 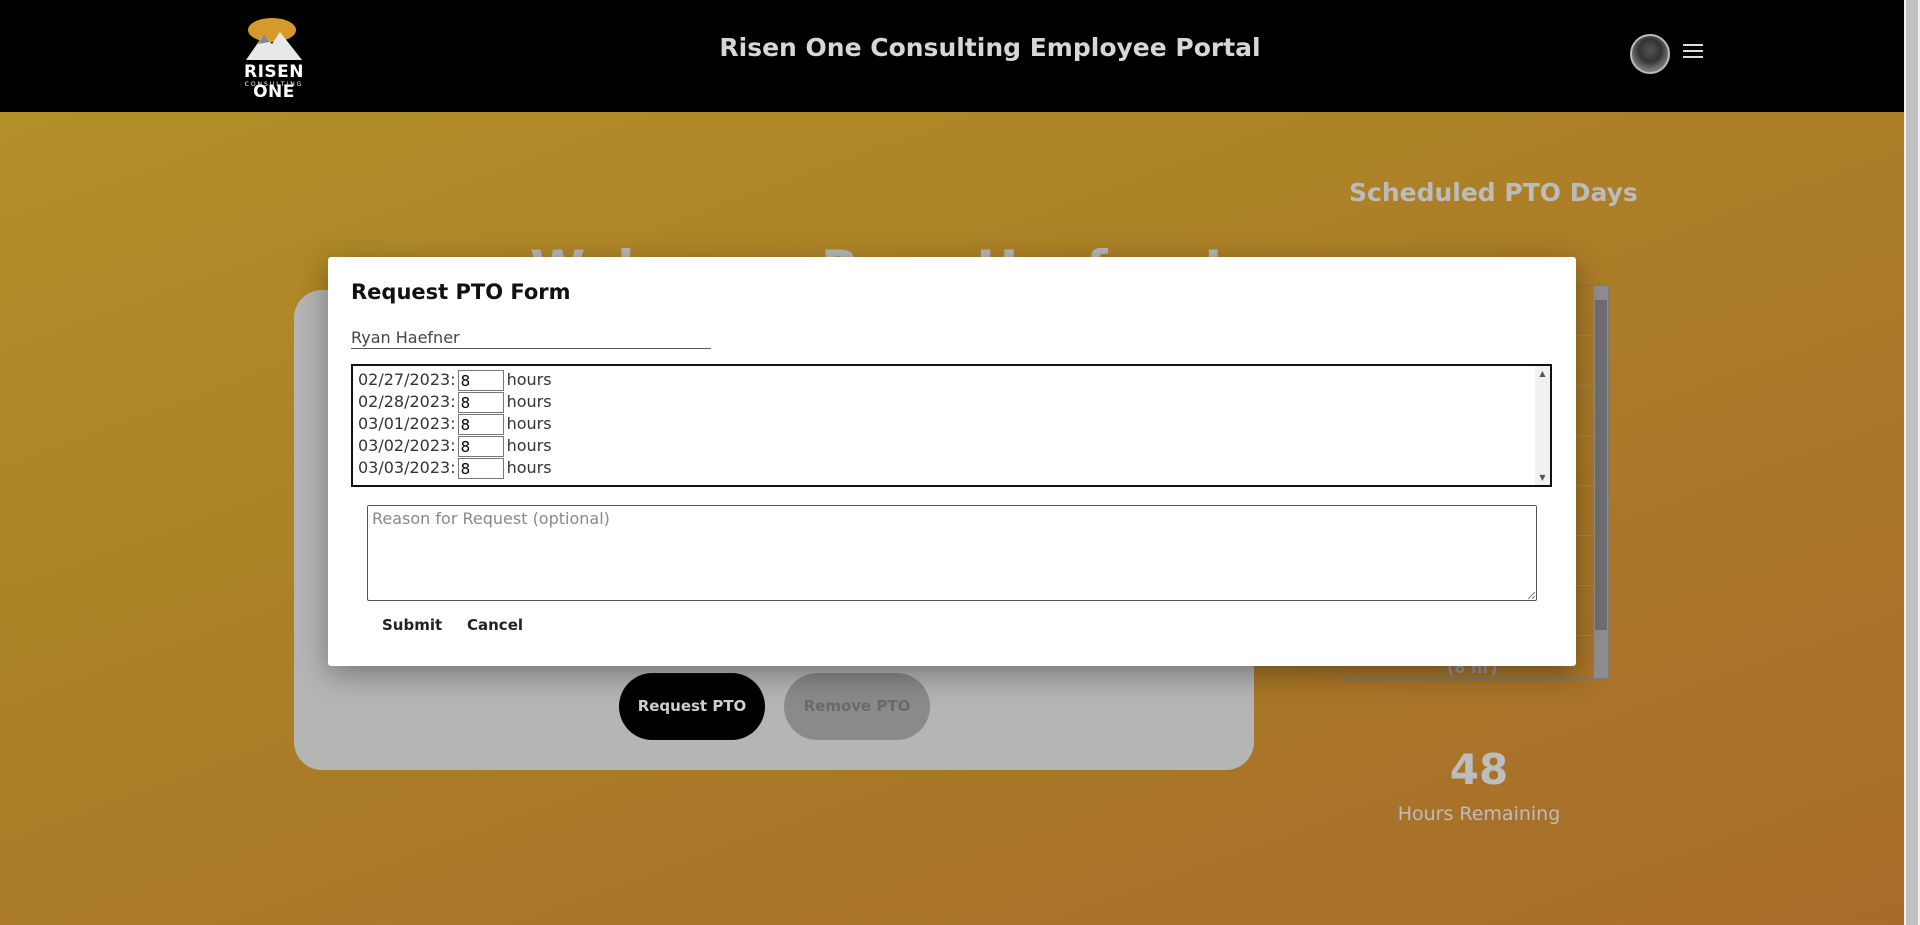 What do you see at coordinates (1479, 814) in the screenshot?
I see `hours-remaining-label: Hours Remaining` at bounding box center [1479, 814].